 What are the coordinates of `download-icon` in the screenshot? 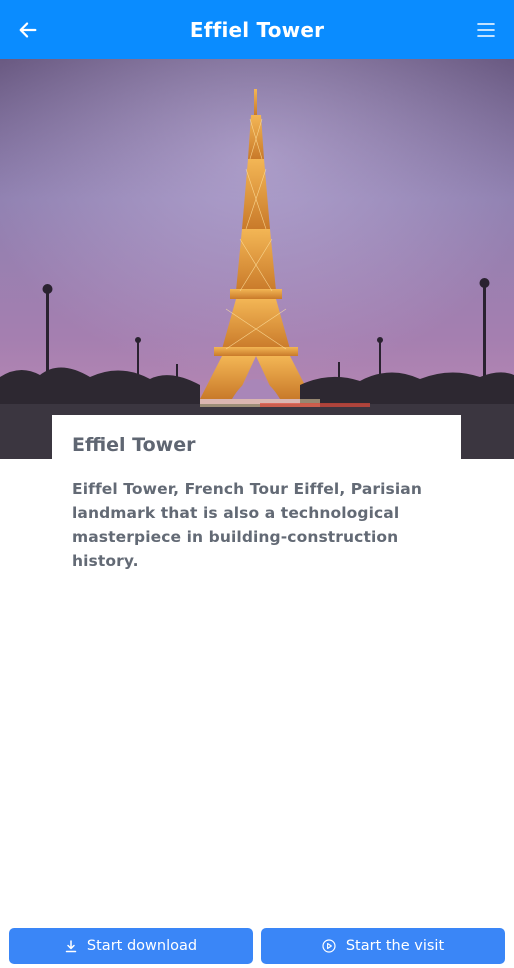 It's located at (71, 946).